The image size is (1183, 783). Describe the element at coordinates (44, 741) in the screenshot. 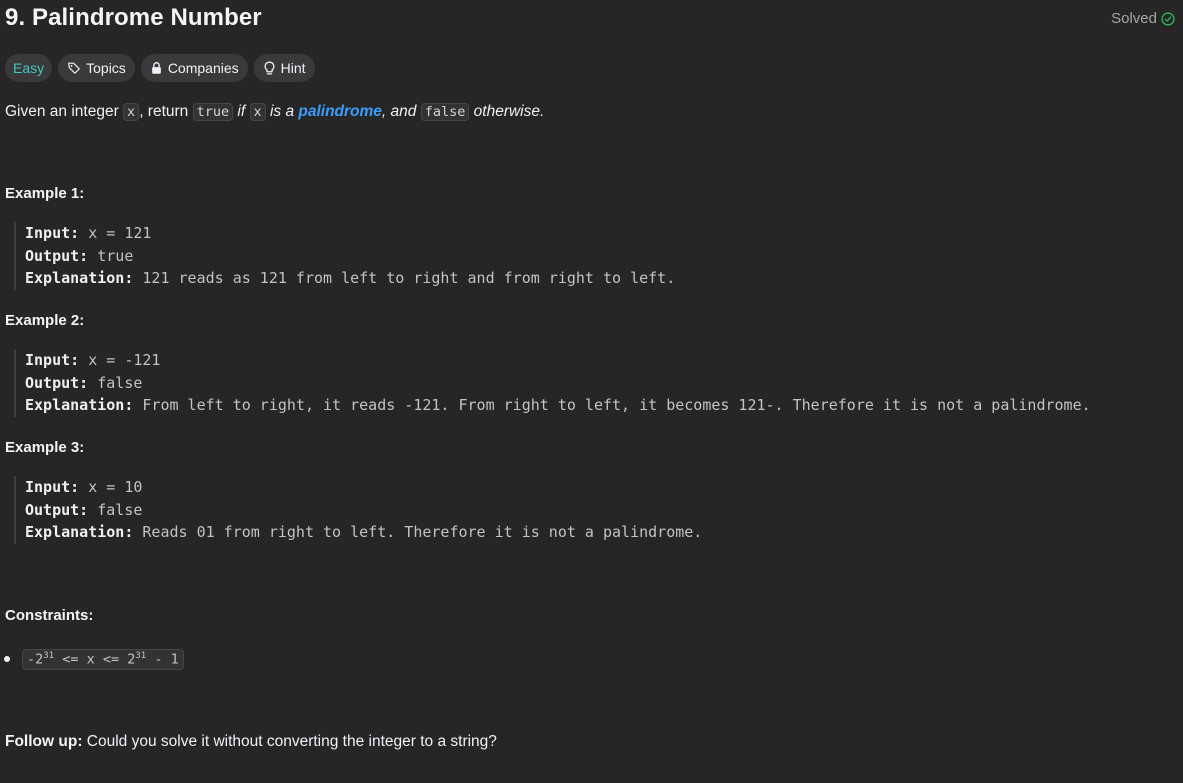

I see `follow-up-label: Follow up:` at that location.